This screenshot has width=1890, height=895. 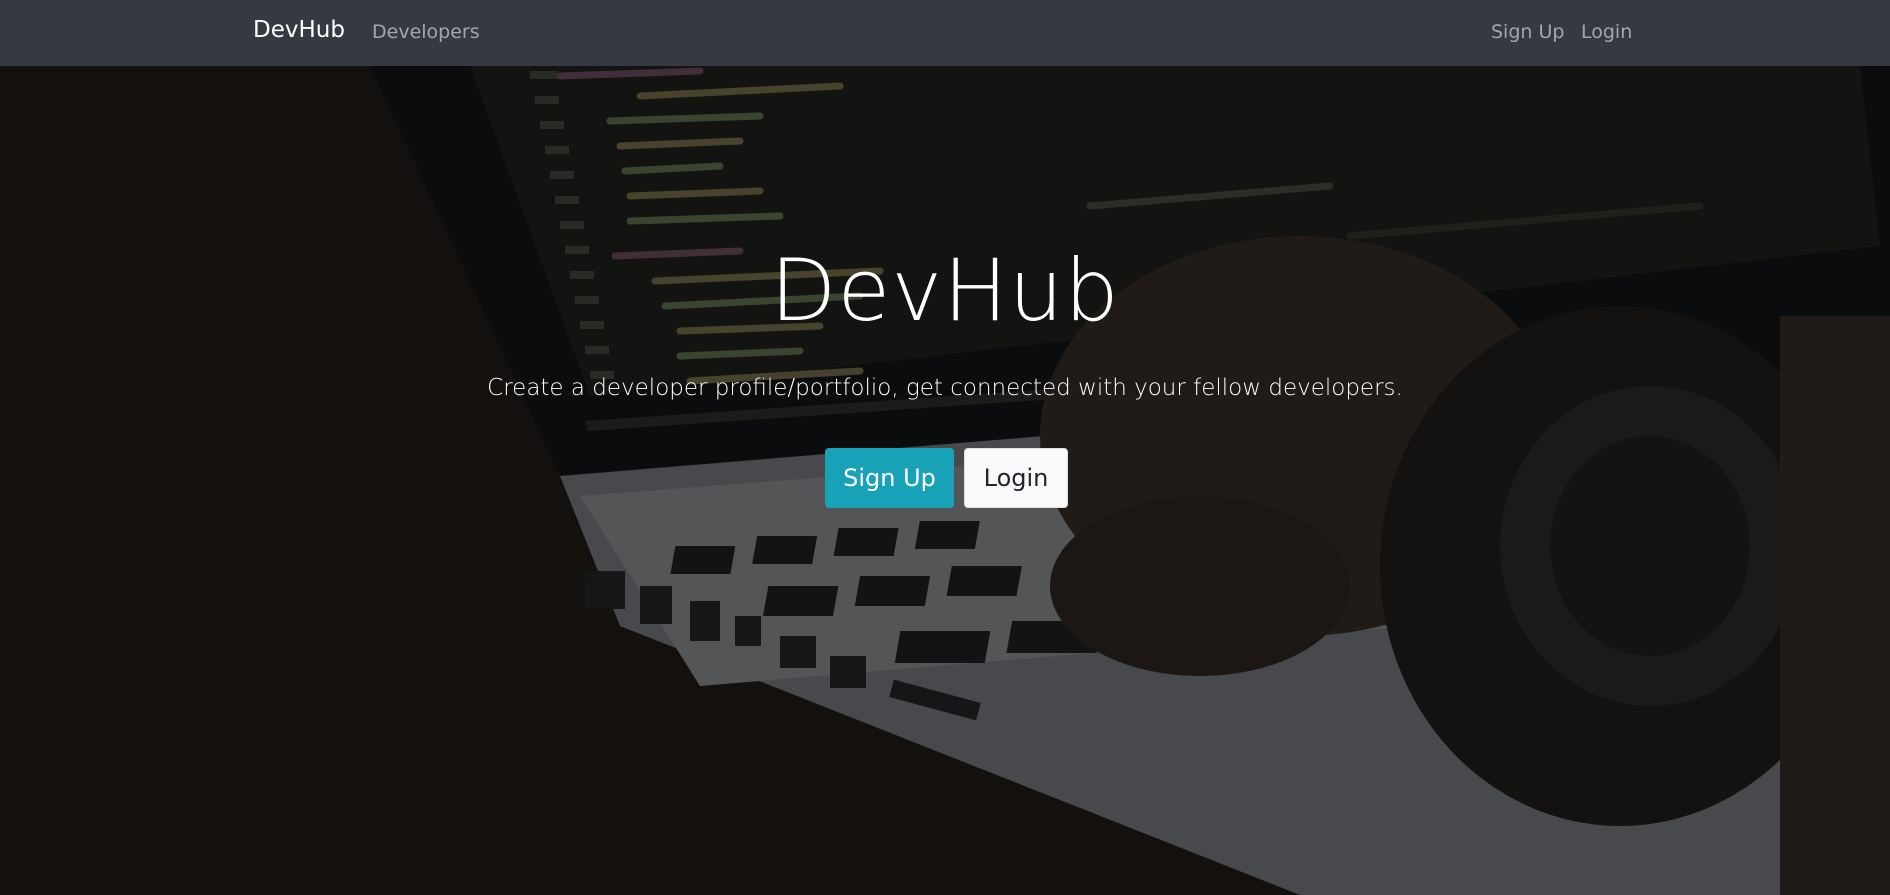 What do you see at coordinates (889, 478) in the screenshot?
I see `signup-button: Sign Up` at bounding box center [889, 478].